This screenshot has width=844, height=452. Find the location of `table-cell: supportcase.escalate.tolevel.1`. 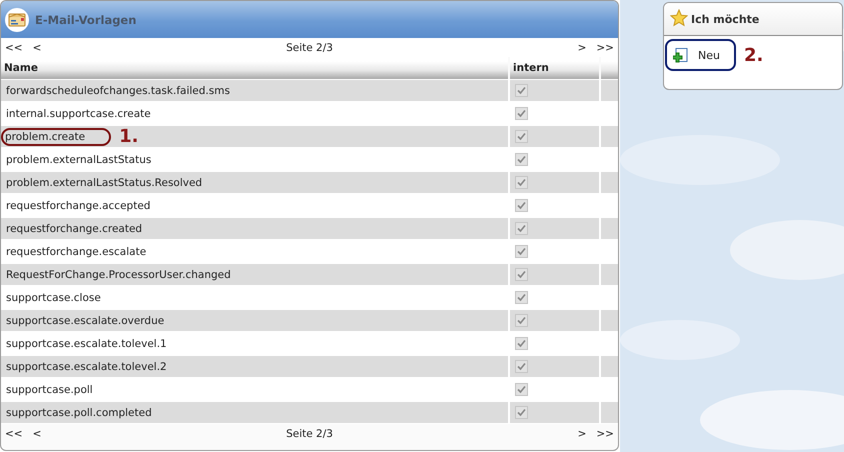

table-cell: supportcase.escalate.tolevel.1 is located at coordinates (86, 343).